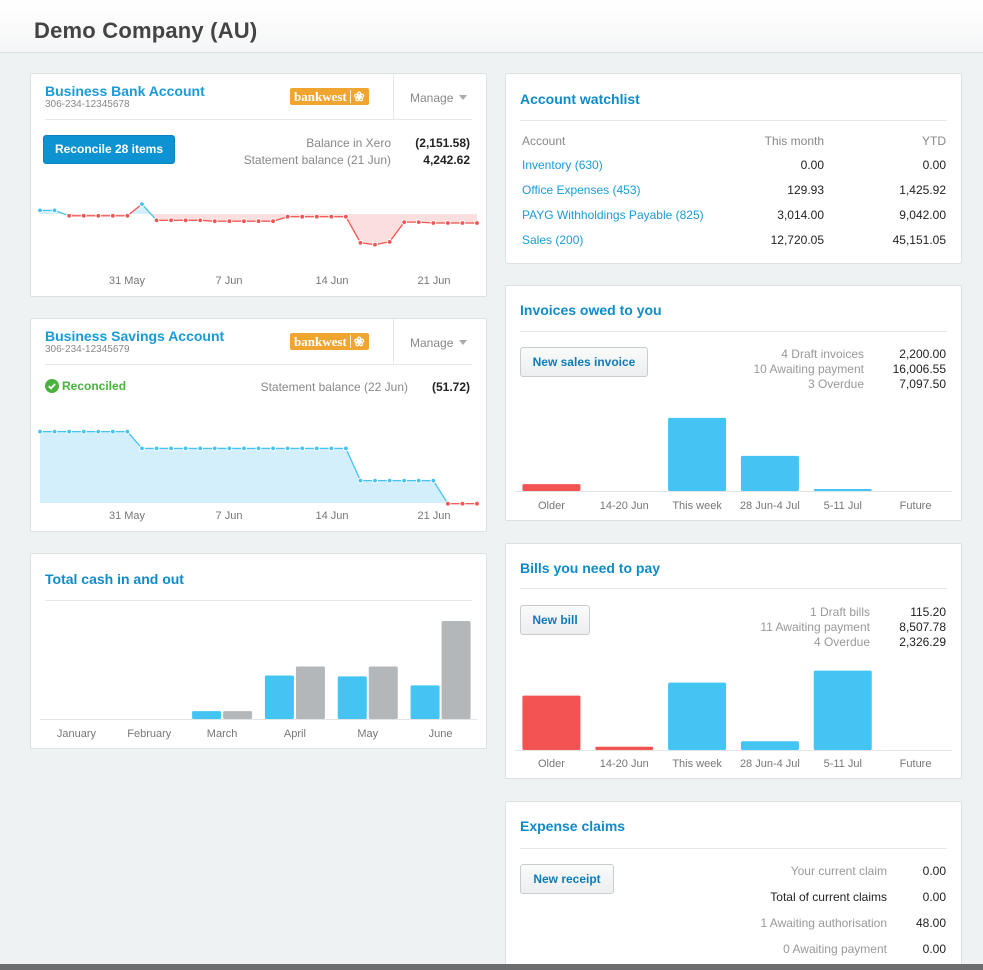  What do you see at coordinates (922, 642) in the screenshot?
I see `summary-value: 2,326.29` at bounding box center [922, 642].